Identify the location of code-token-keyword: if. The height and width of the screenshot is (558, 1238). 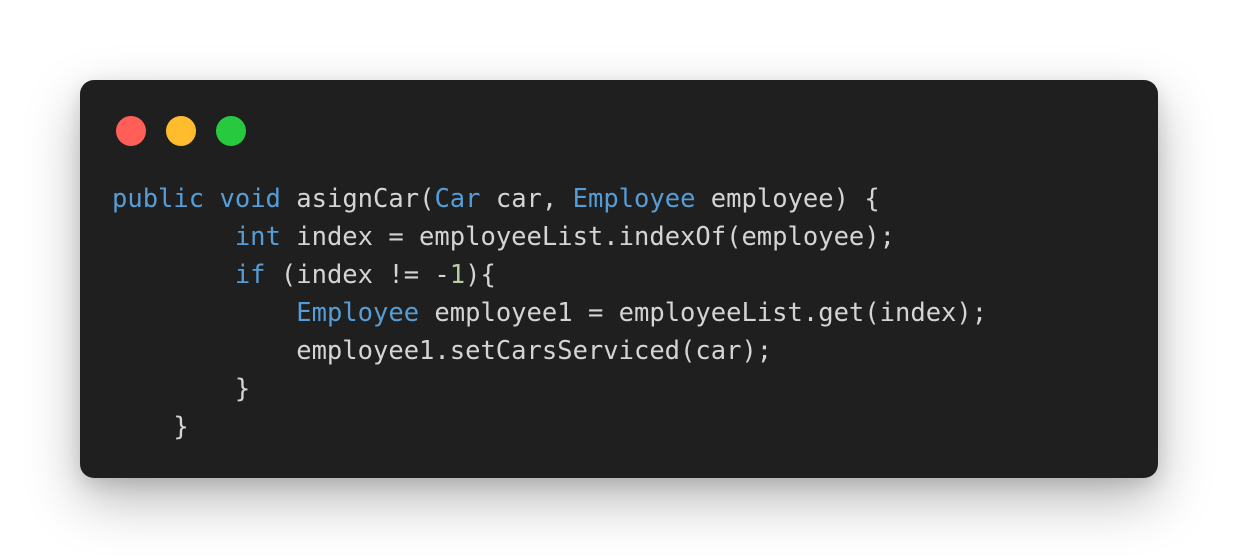
(250, 275).